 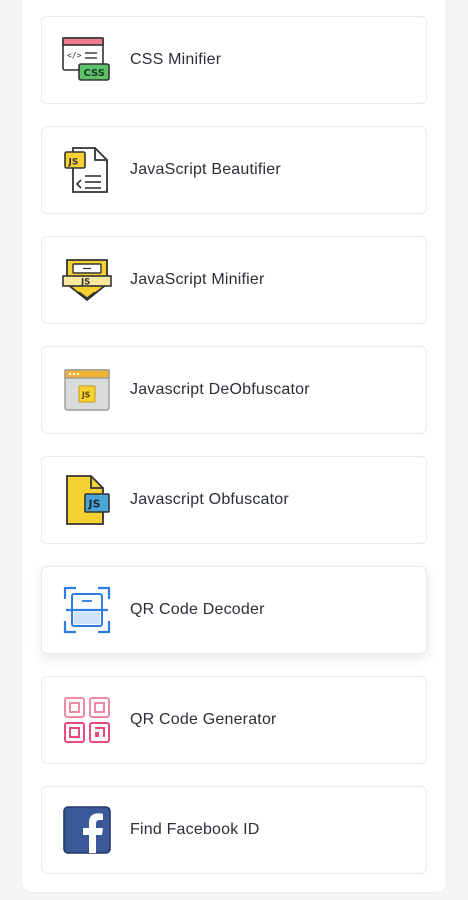 What do you see at coordinates (74, 55) in the screenshot?
I see `code-glyph: </>` at bounding box center [74, 55].